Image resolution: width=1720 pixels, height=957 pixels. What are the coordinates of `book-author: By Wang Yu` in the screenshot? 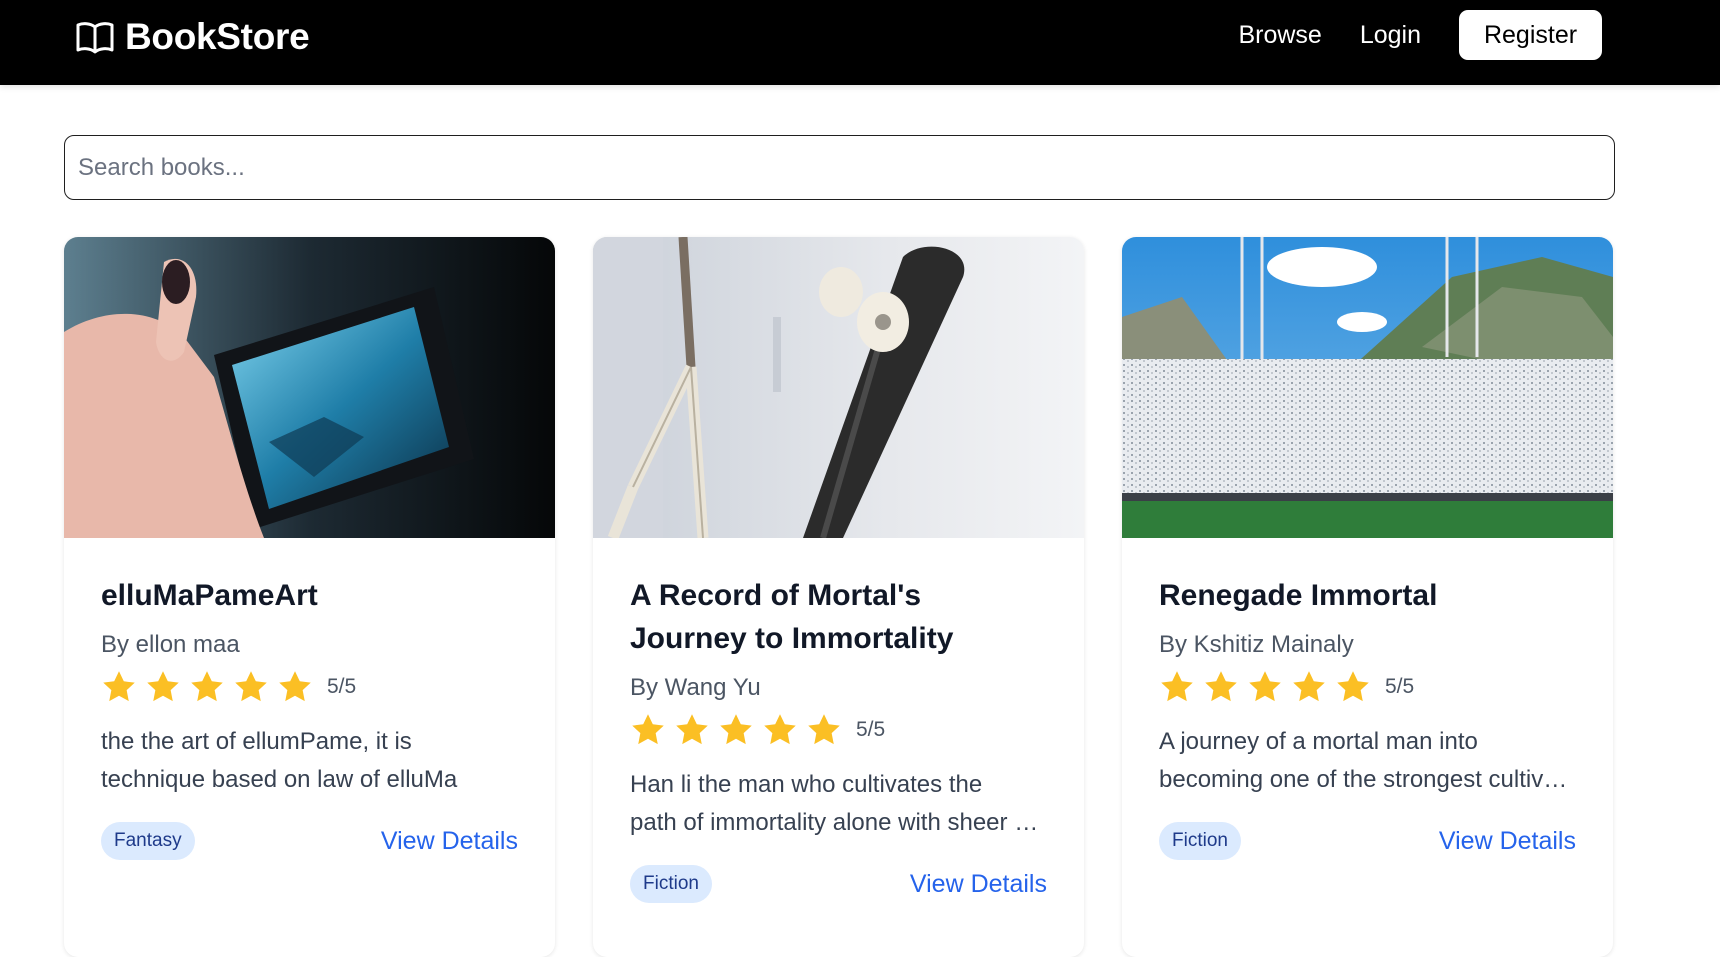 It's located at (695, 687).